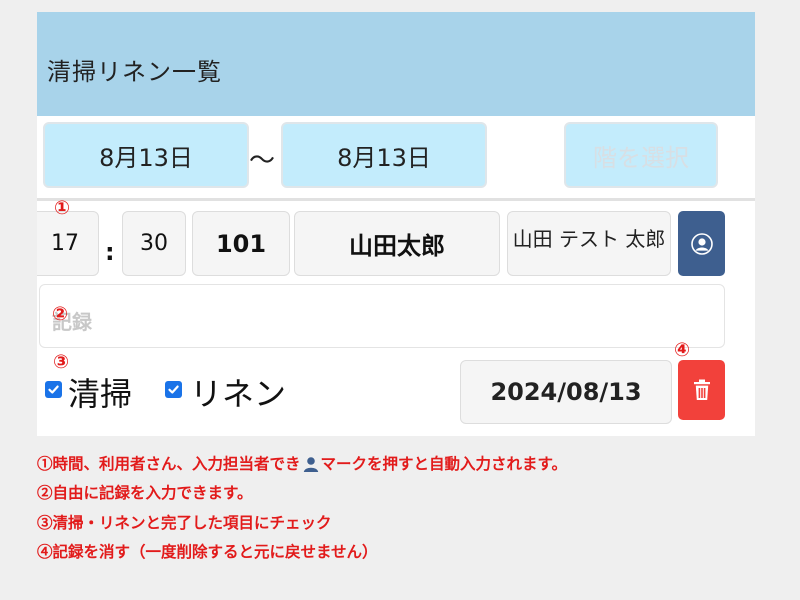  What do you see at coordinates (443, 463) in the screenshot?
I see `instruction-1-text-end: マークを押すと自動入力されます。` at bounding box center [443, 463].